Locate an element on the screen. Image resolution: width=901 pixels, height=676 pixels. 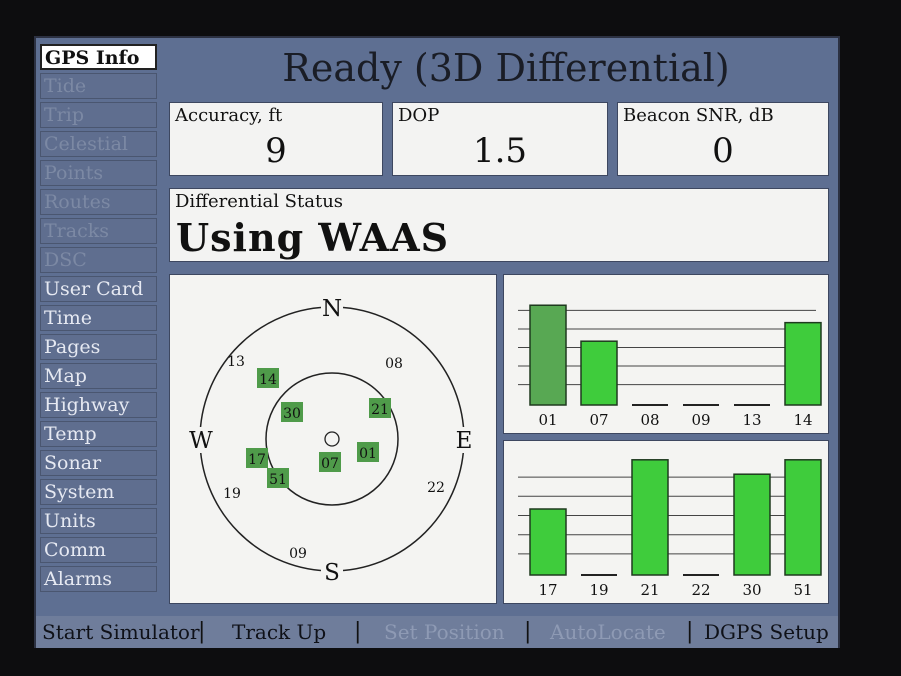
satellite-id-17: 17 is located at coordinates (257, 460).